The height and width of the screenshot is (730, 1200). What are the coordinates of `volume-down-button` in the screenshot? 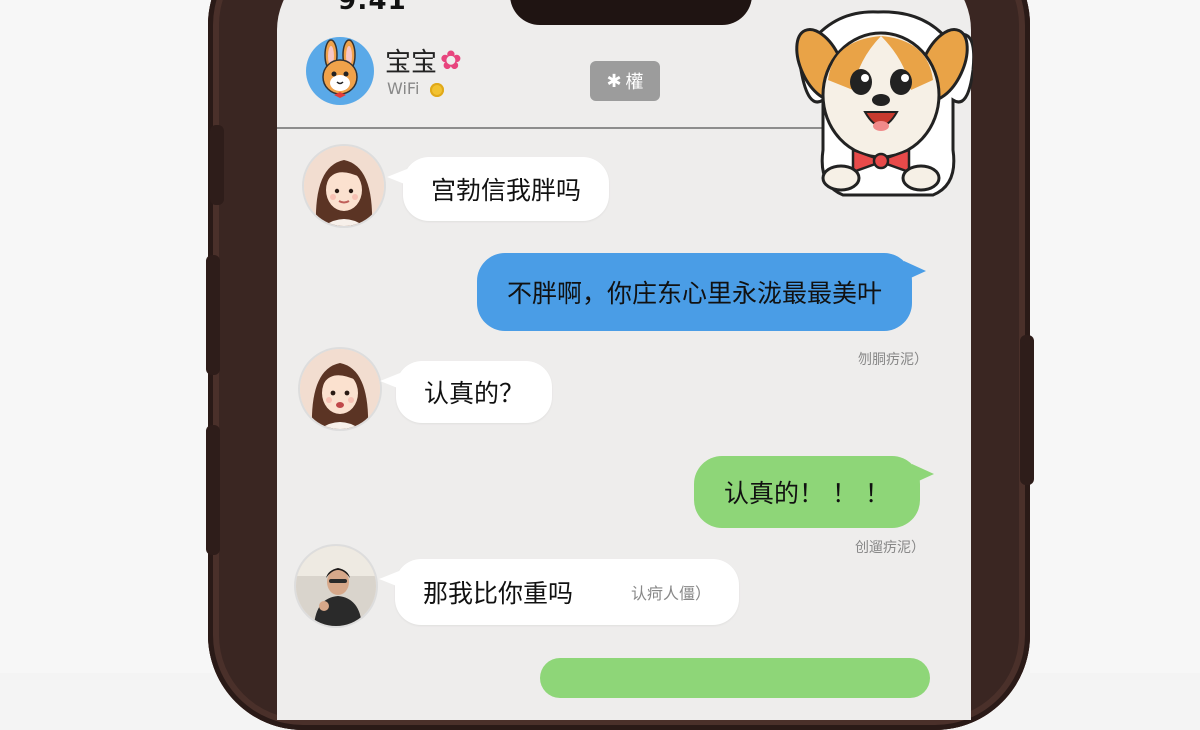 It's located at (213, 315).